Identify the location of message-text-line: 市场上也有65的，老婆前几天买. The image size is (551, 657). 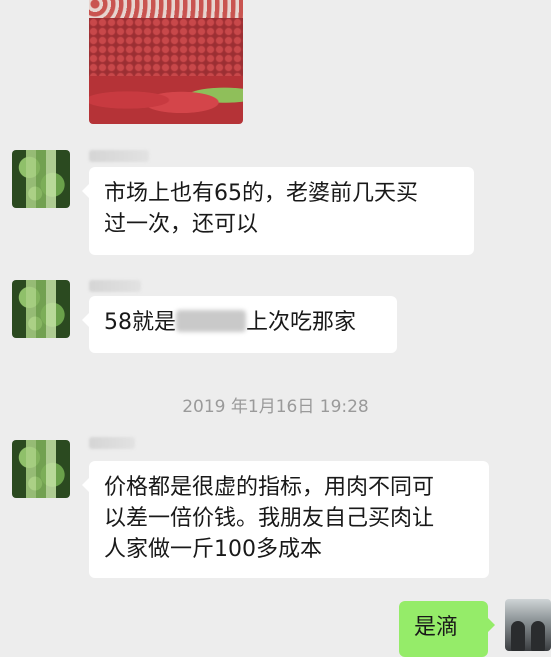
(261, 193).